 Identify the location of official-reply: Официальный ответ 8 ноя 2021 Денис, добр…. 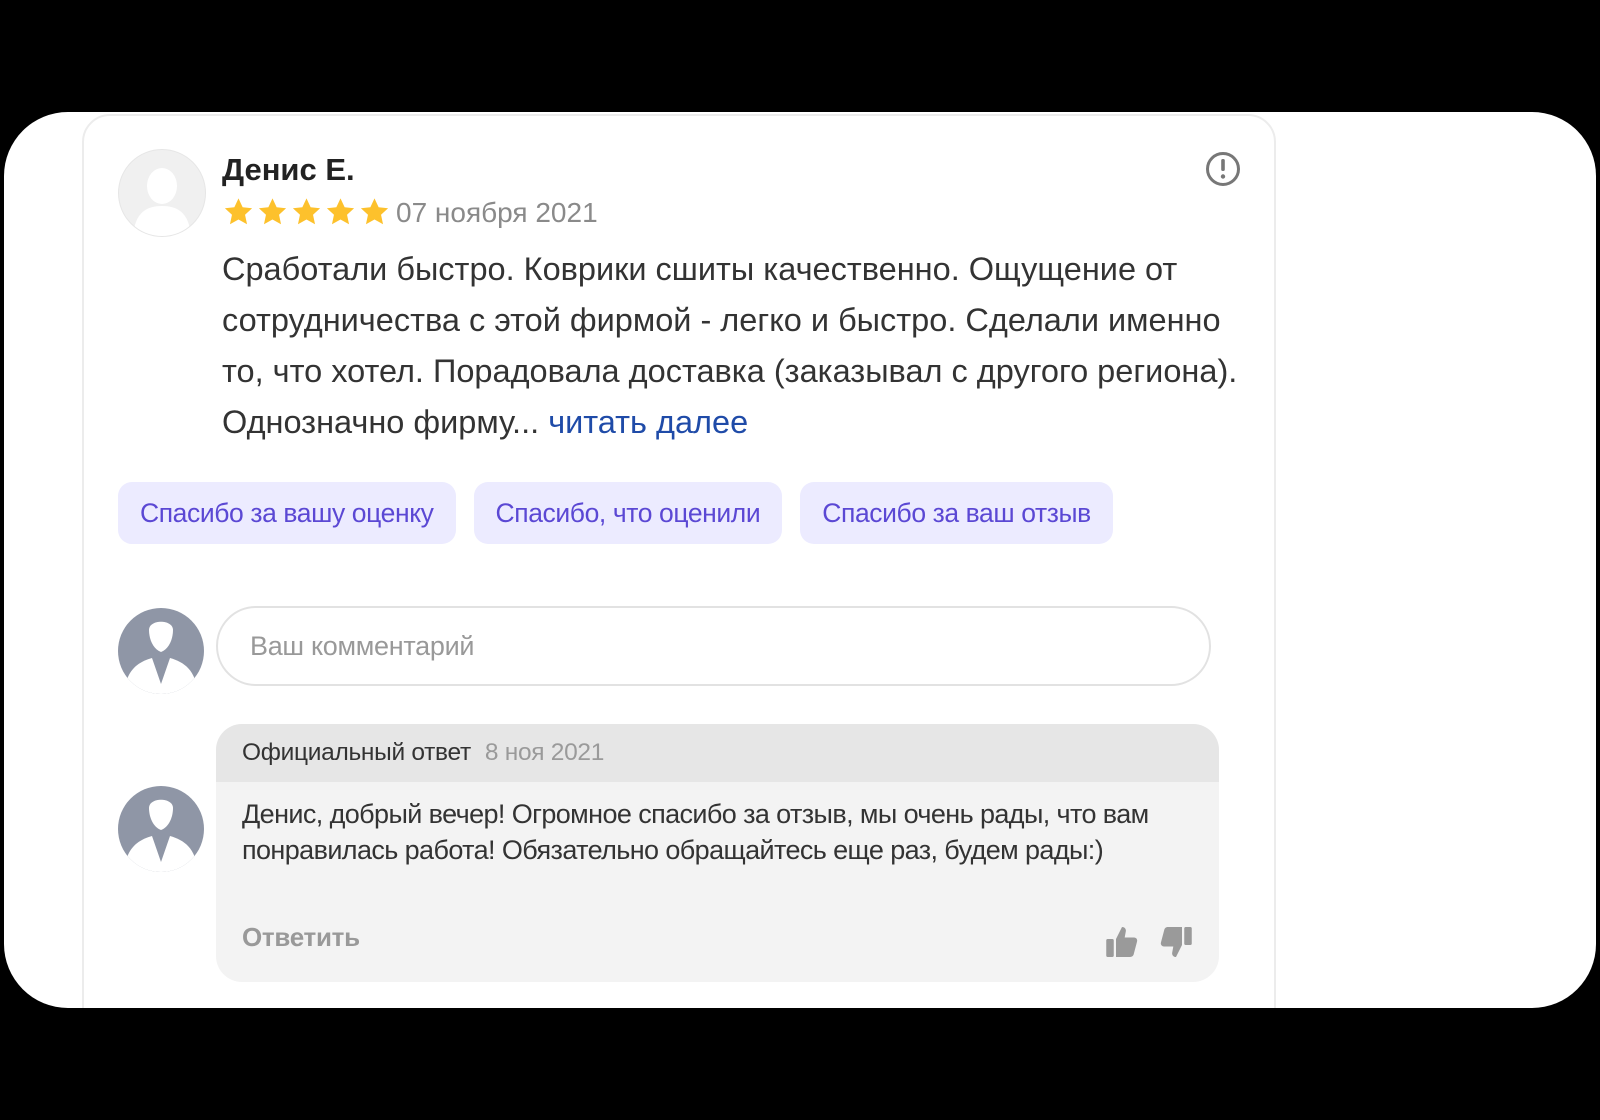
(717, 853).